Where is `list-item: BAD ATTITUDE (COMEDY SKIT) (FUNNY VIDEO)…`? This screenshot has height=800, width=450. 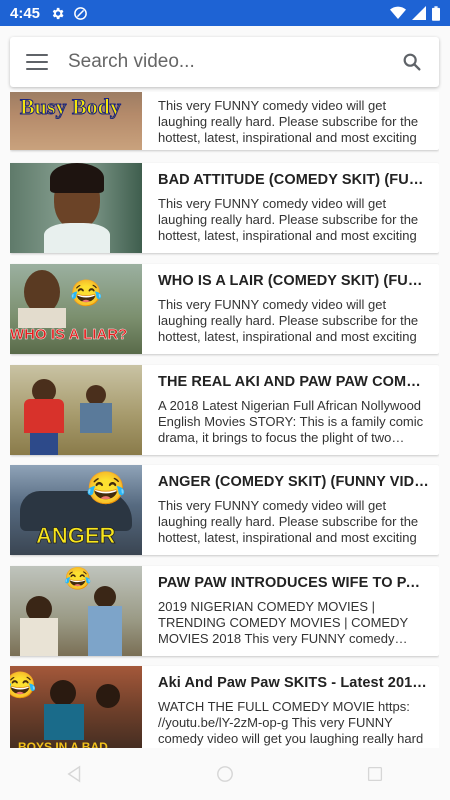 list-item: BAD ATTITUDE (COMEDY SKIT) (FUNNY VIDEO)… is located at coordinates (224, 208).